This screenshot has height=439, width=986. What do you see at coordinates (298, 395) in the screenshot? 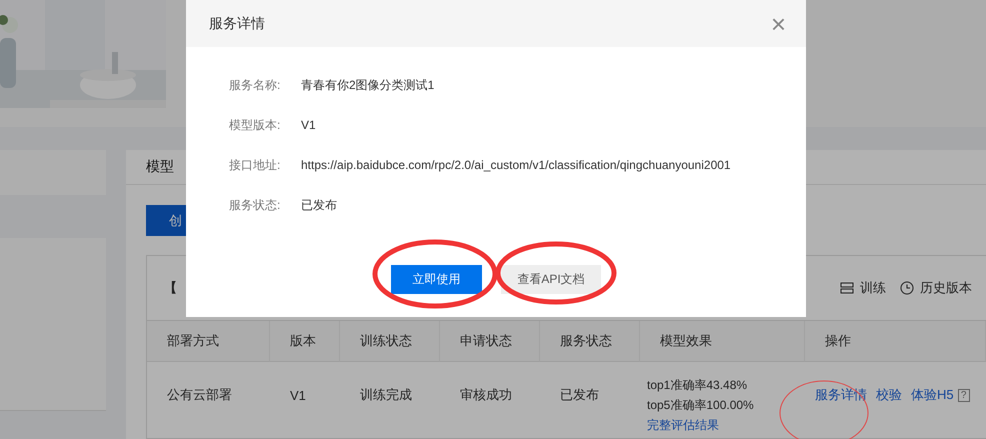
I see `table-cell-text: V1` at bounding box center [298, 395].